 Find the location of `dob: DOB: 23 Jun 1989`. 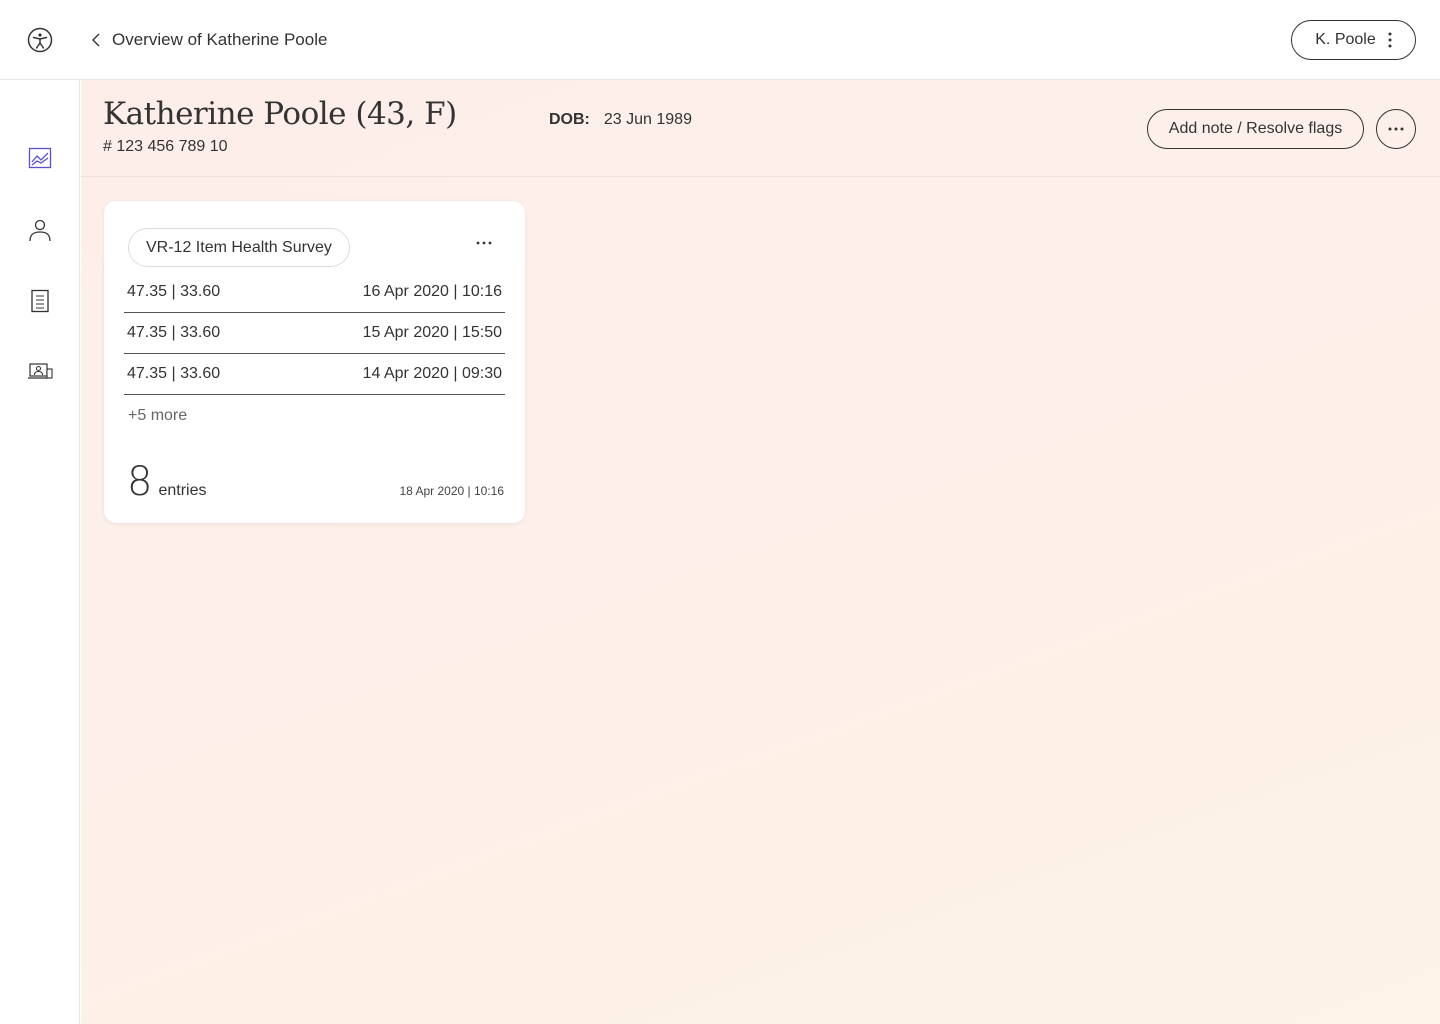

dob: DOB: 23 Jun 1989 is located at coordinates (620, 120).